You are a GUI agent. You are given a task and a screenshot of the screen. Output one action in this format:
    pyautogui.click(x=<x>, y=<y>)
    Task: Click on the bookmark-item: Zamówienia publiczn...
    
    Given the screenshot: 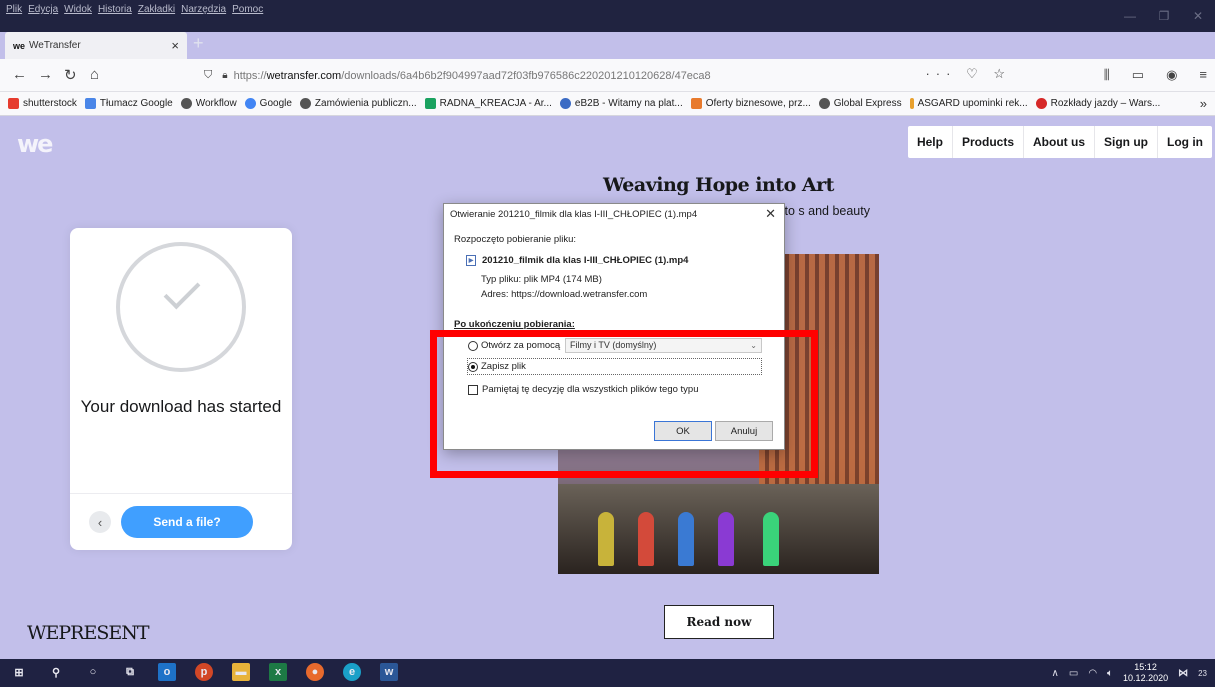 What is the action you would take?
    pyautogui.click(x=358, y=103)
    